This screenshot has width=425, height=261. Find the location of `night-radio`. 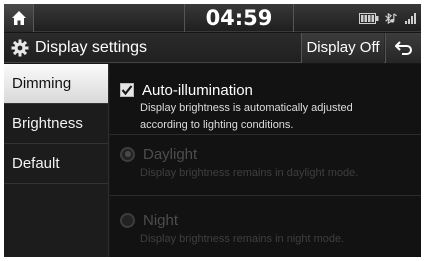

night-radio is located at coordinates (127, 220).